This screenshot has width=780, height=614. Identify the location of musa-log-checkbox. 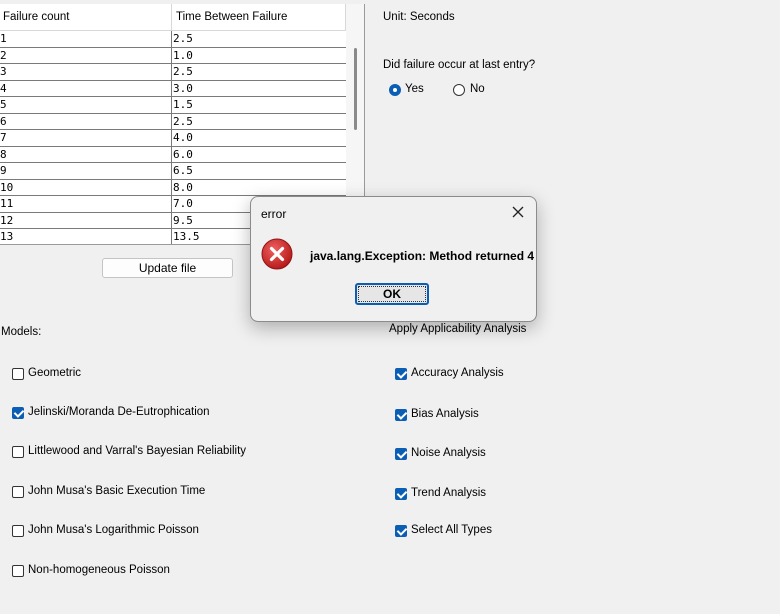
(18, 531).